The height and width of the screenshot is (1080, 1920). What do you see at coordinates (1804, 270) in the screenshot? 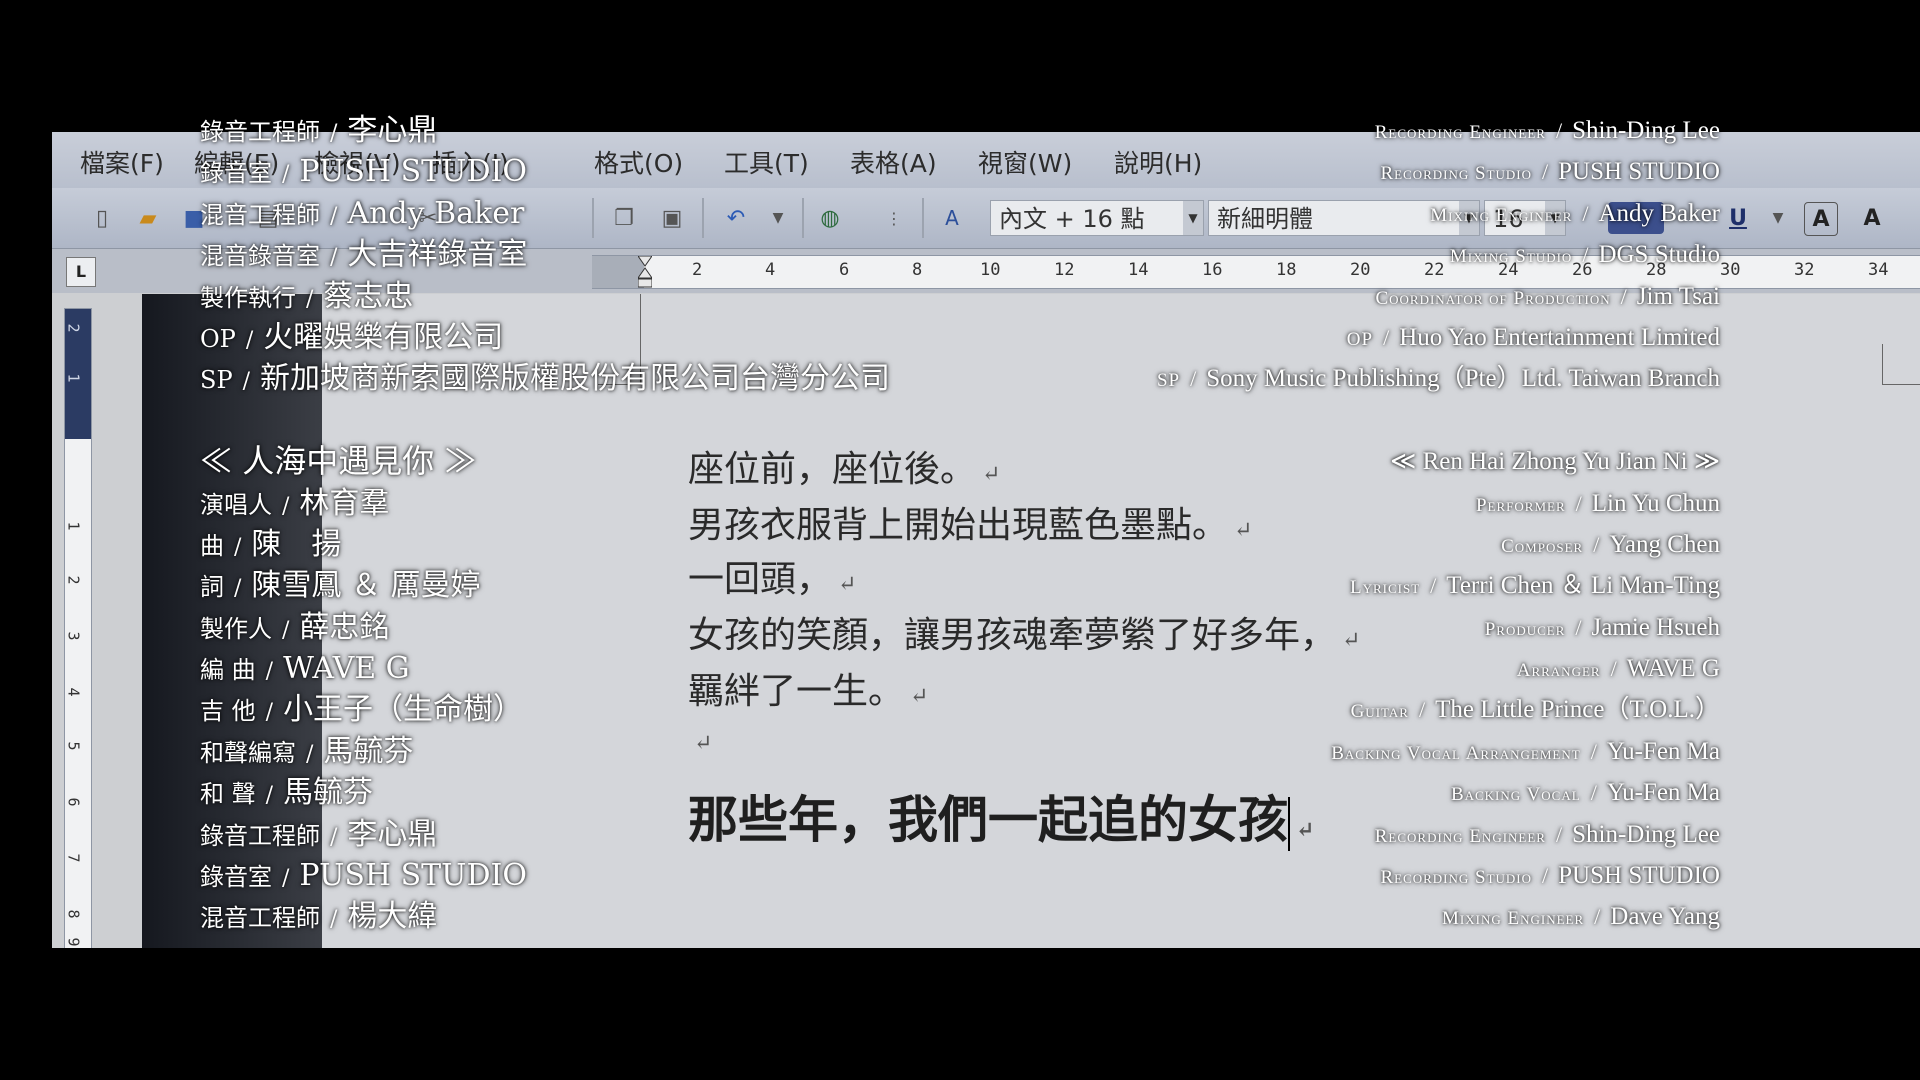
I see `ruler-tick: 32` at bounding box center [1804, 270].